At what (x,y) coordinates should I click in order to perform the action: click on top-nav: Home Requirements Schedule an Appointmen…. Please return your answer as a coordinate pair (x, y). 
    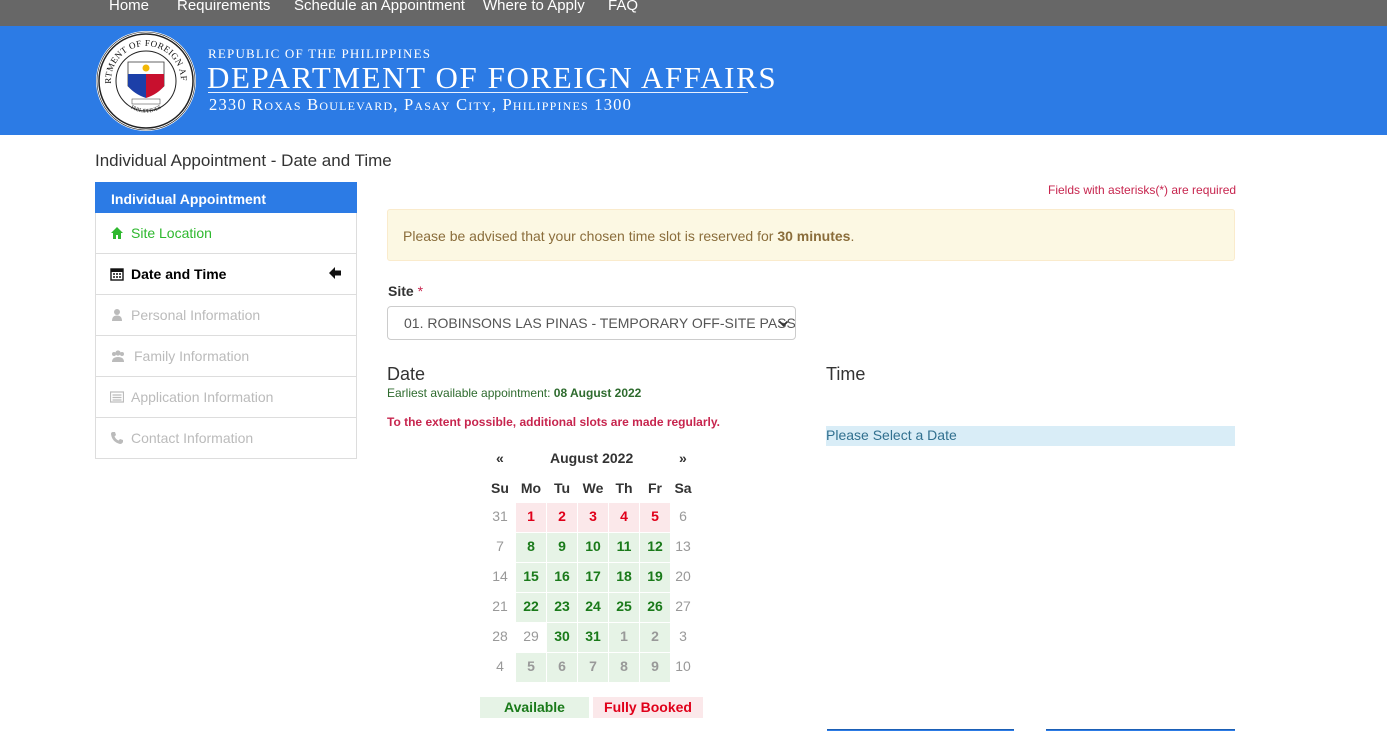
    Looking at the image, I should click on (693, 13).